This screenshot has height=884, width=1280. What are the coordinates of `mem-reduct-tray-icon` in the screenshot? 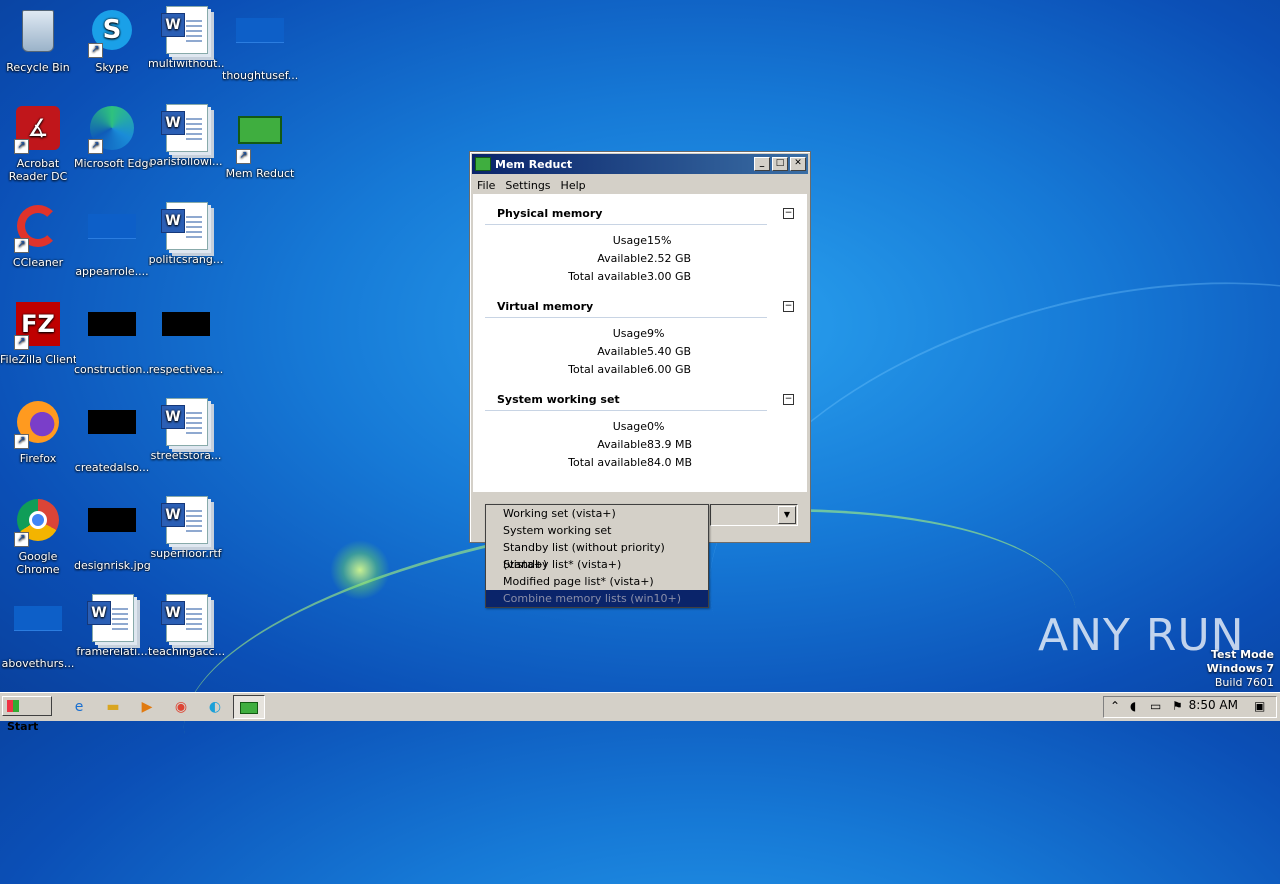 It's located at (249, 708).